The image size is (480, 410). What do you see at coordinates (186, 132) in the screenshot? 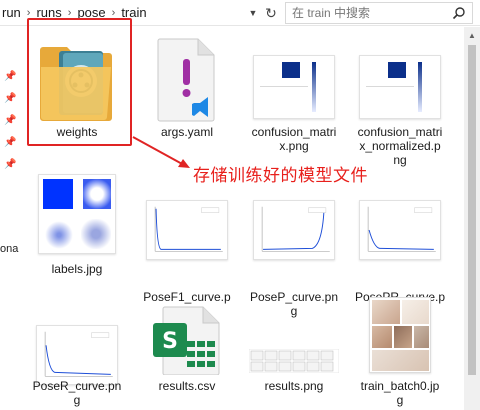
I see `file-name: args.yaml` at bounding box center [186, 132].